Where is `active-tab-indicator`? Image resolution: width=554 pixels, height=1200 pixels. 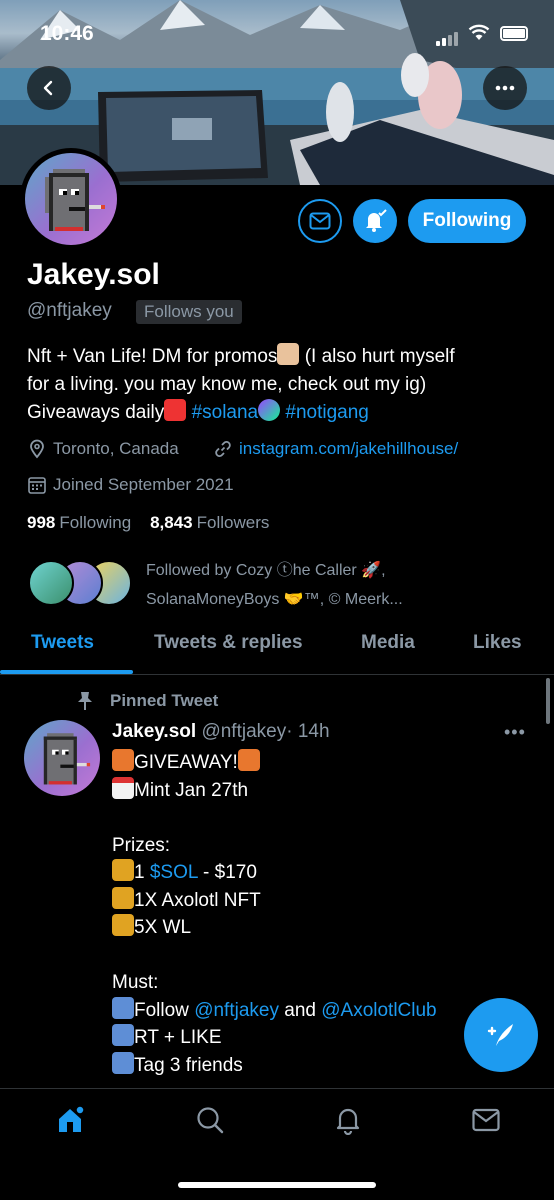 active-tab-indicator is located at coordinates (66, 672).